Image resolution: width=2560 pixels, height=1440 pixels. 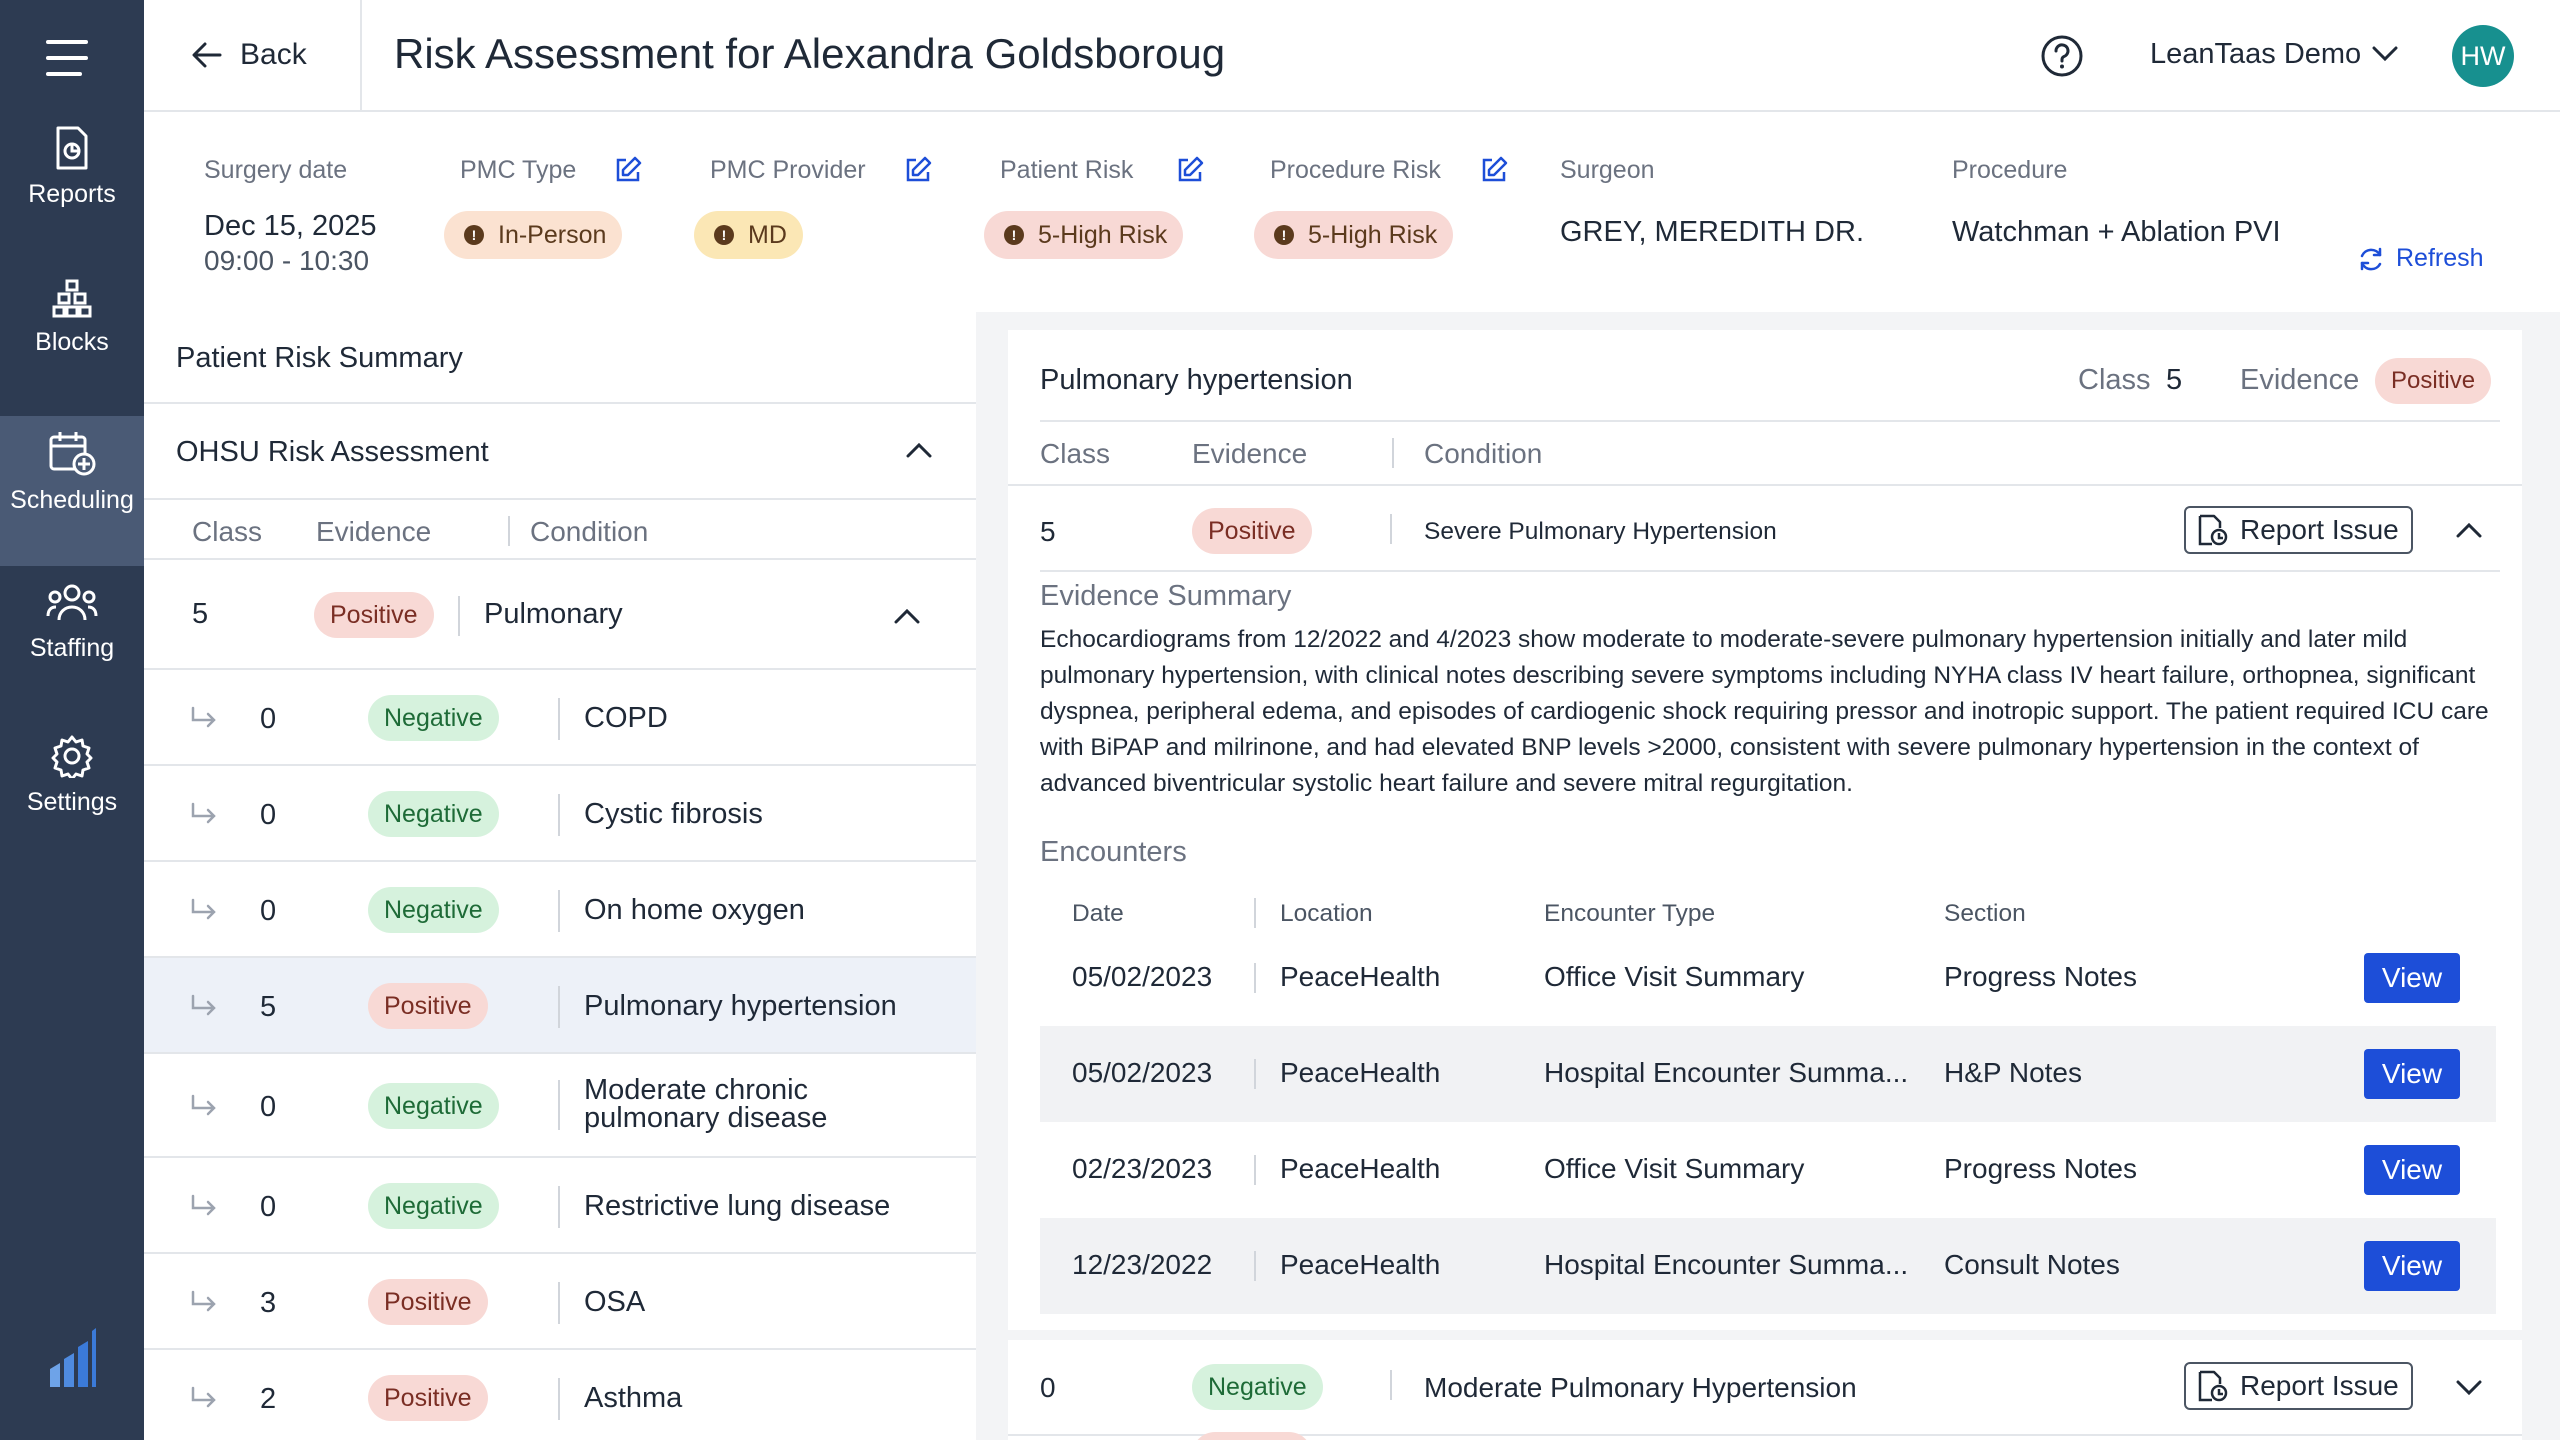 I want to click on refresh-label: Refresh, so click(x=2440, y=258).